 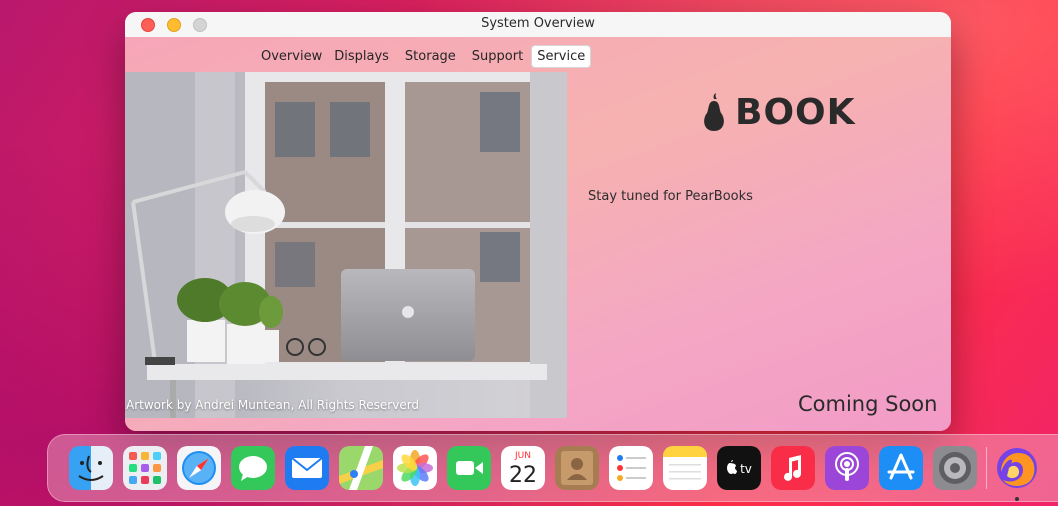 What do you see at coordinates (561, 56) in the screenshot?
I see `tab-service: Service` at bounding box center [561, 56].